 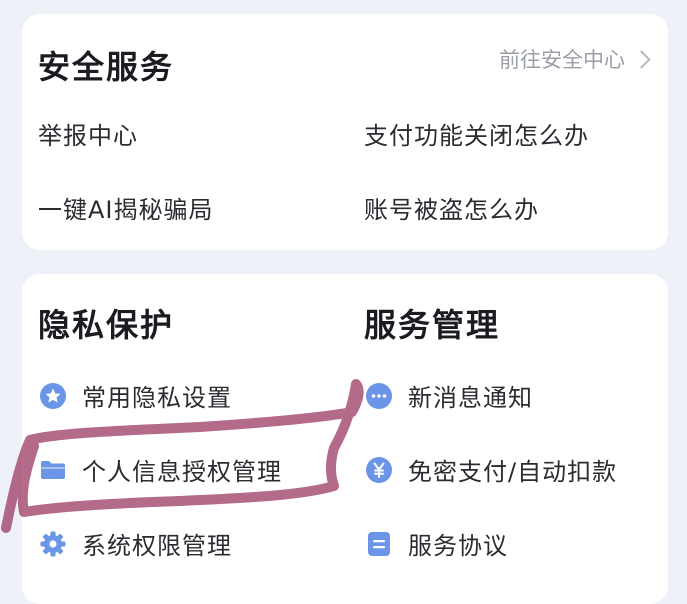 I want to click on ai-scam-reveal-item: 一键AI揭秘骗局, so click(x=126, y=207).